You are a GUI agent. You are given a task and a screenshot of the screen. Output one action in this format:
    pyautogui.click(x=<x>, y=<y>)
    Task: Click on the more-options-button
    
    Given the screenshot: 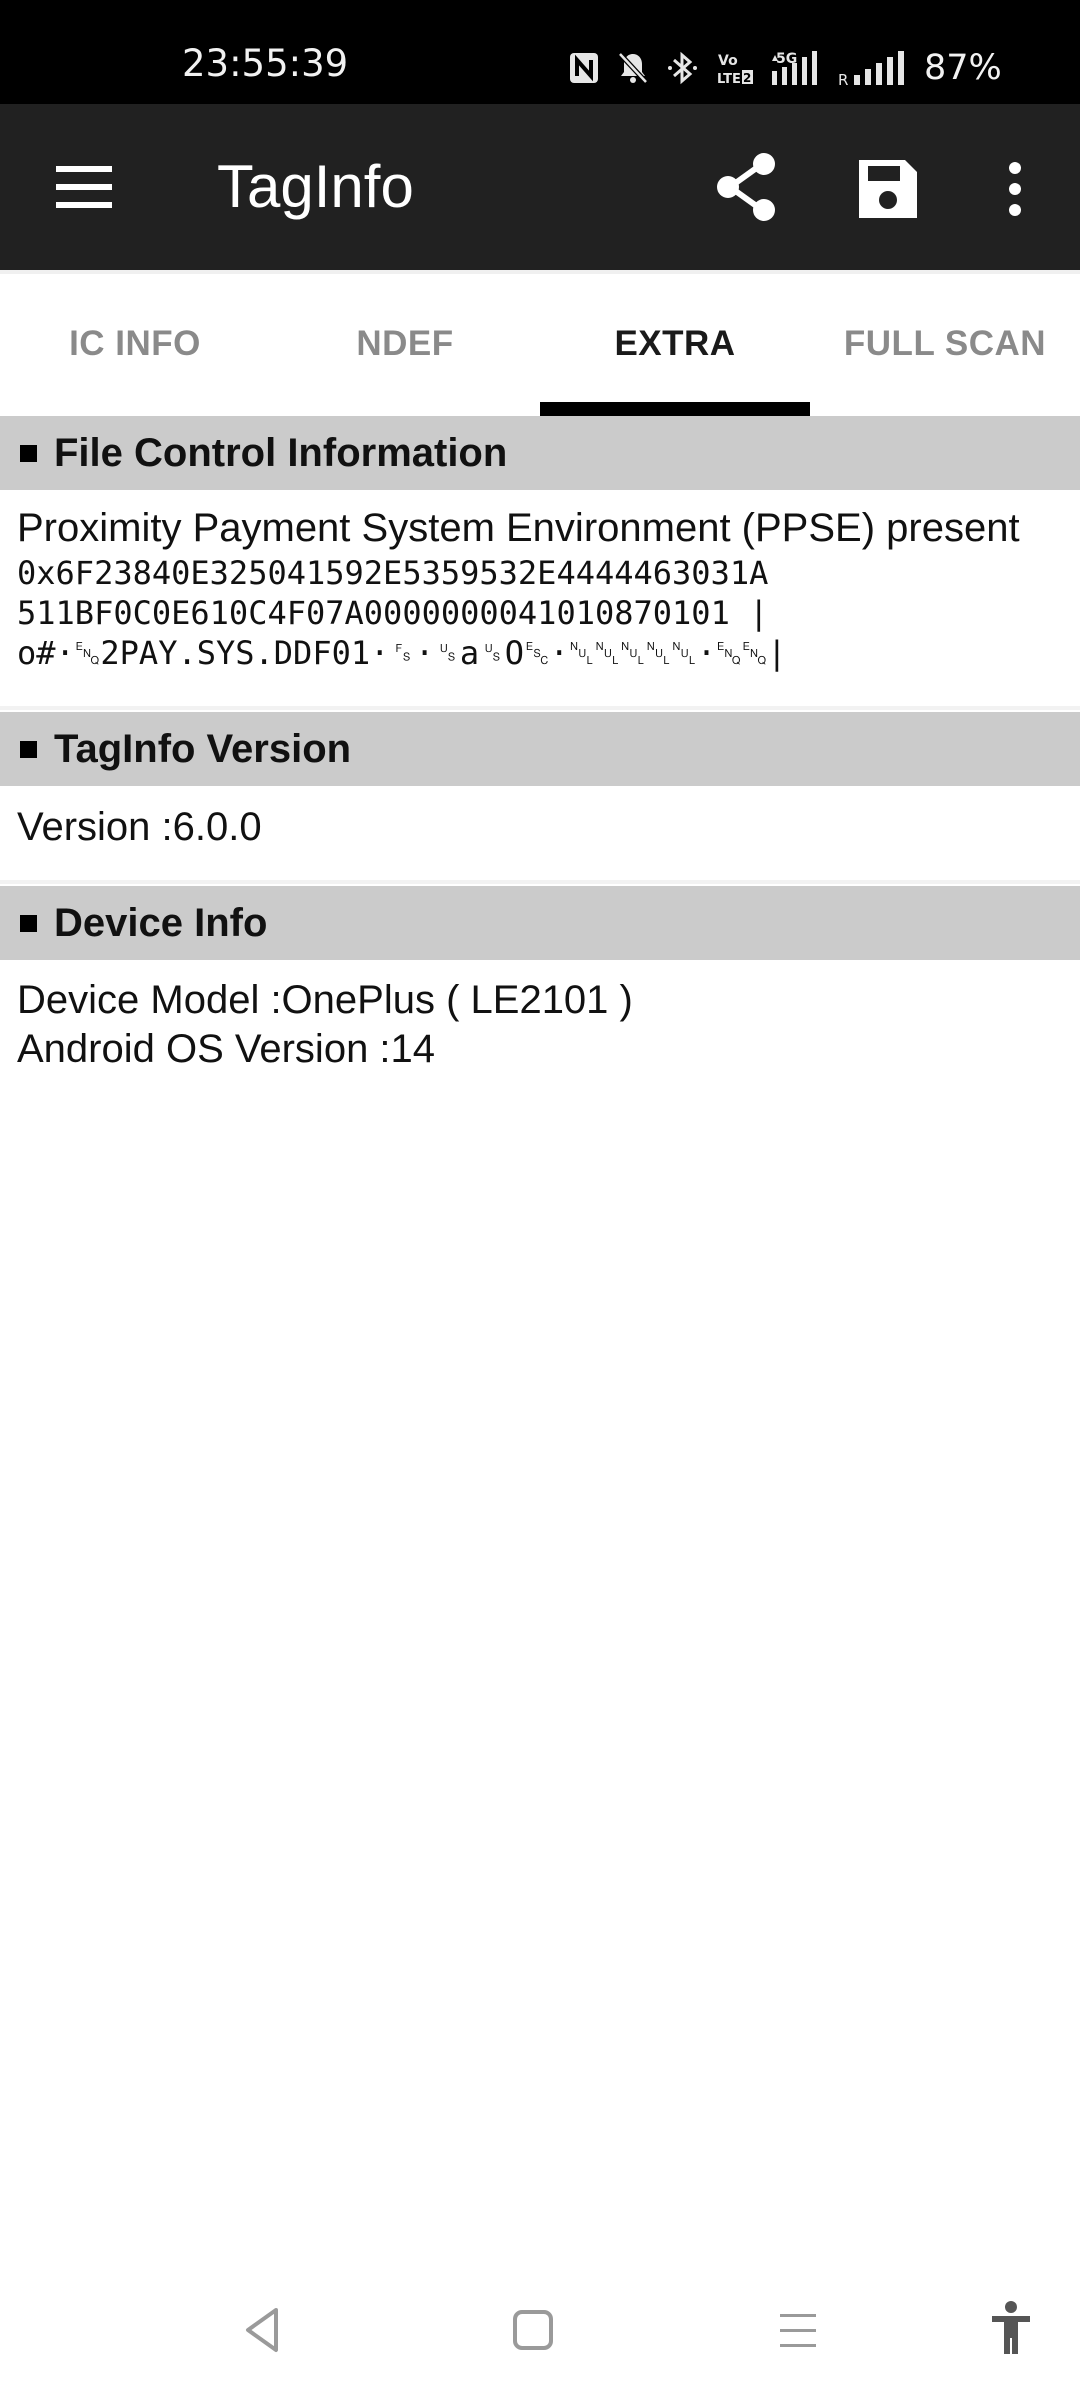 What is the action you would take?
    pyautogui.click(x=1015, y=189)
    